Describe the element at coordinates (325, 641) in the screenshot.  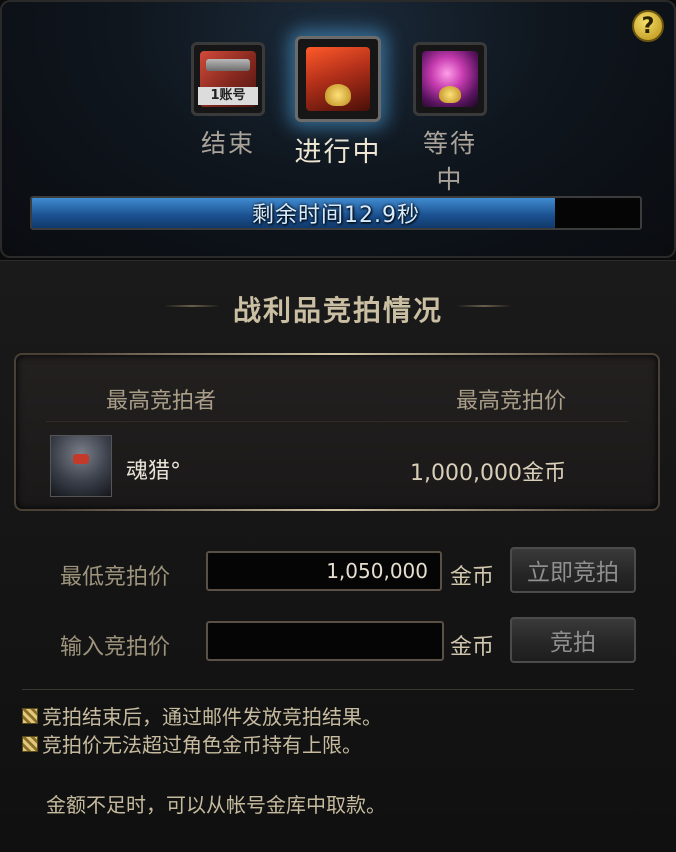
I see `bid-amount-input` at that location.